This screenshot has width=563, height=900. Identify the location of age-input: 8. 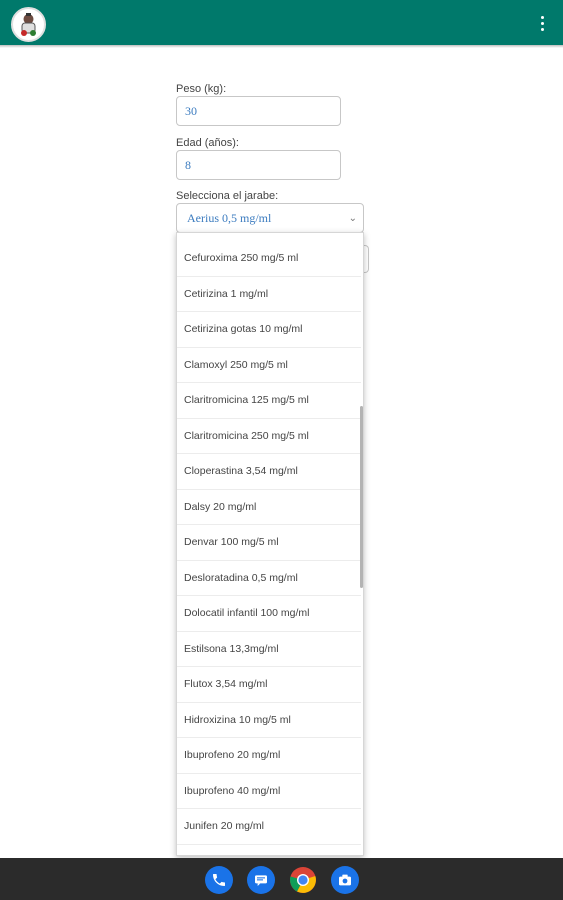
(258, 165).